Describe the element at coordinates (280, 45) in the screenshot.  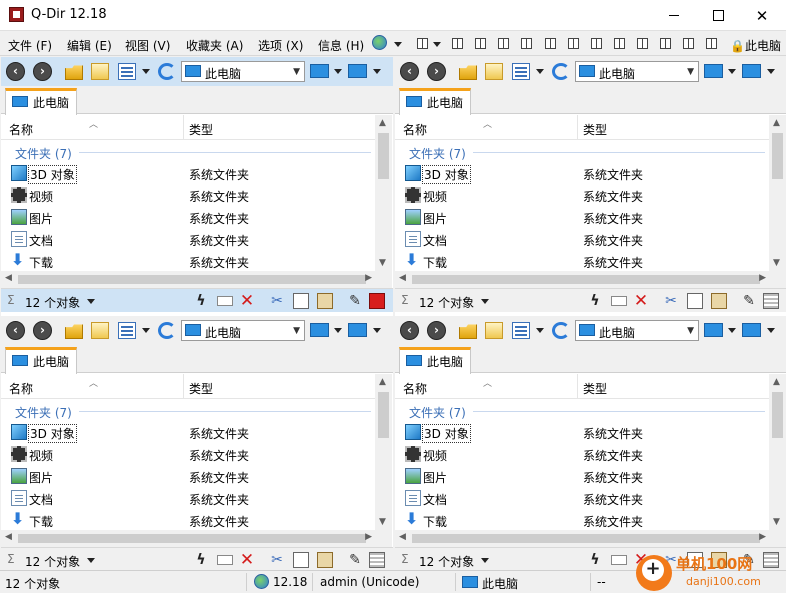
I see `menu-options: 选项 (X)` at that location.